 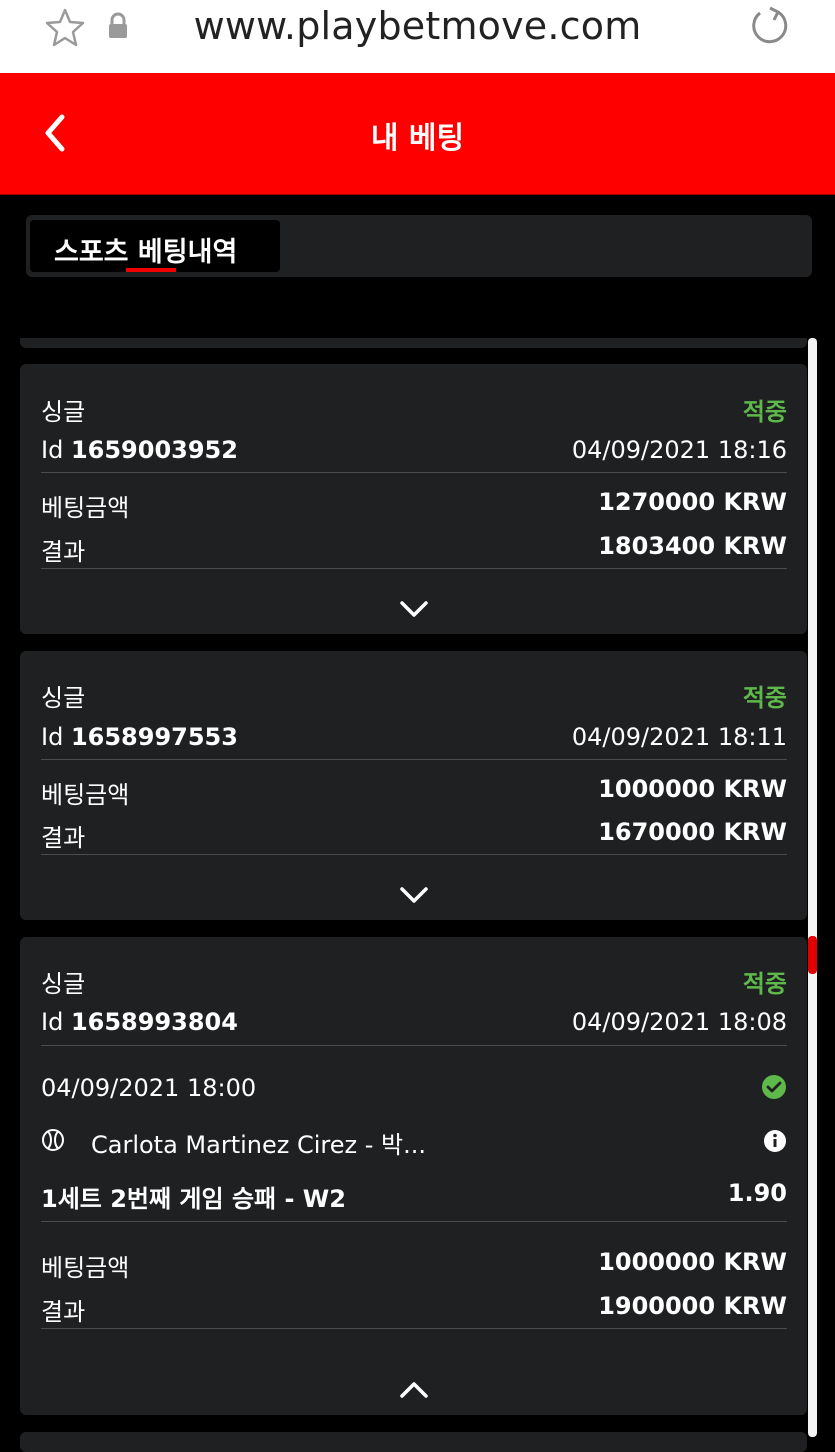 I want to click on bet-card-partial, so click(x=413, y=1442).